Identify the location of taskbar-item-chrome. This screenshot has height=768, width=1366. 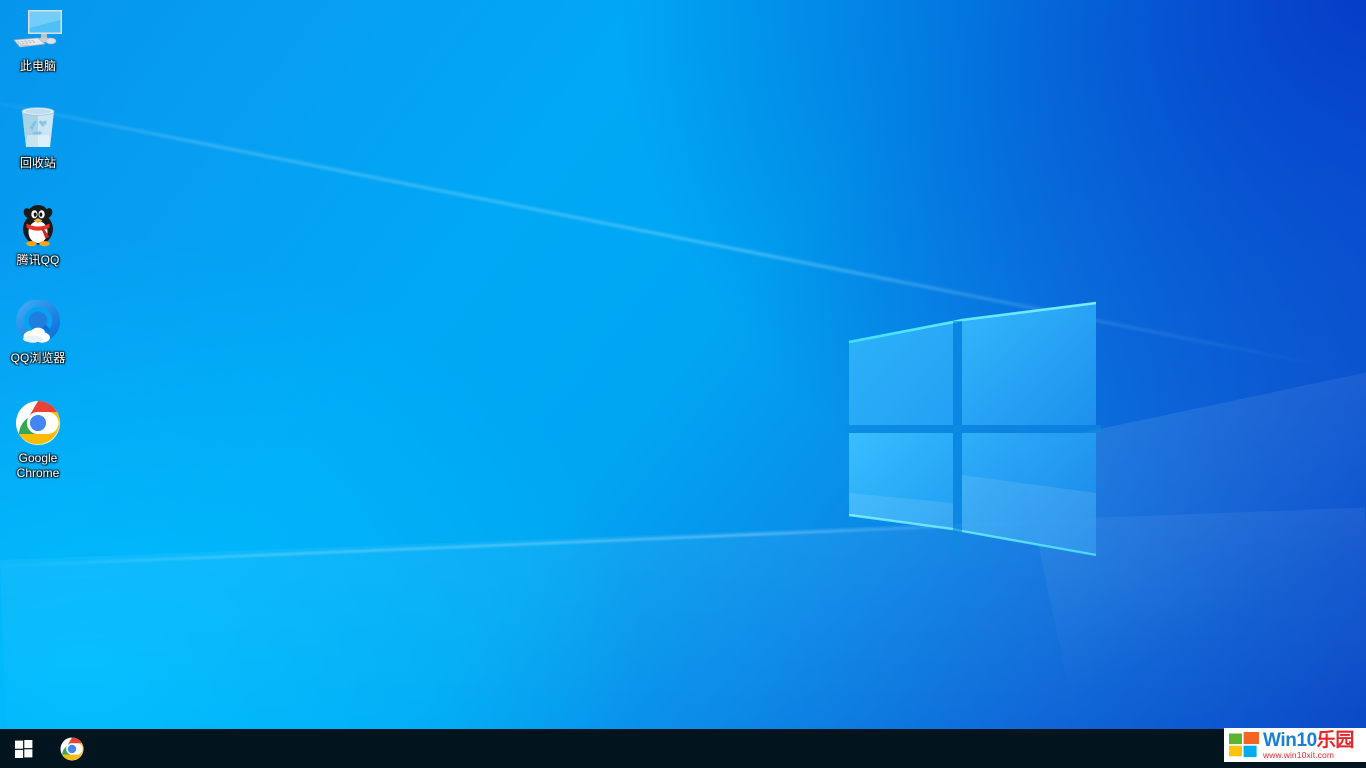
(72, 748).